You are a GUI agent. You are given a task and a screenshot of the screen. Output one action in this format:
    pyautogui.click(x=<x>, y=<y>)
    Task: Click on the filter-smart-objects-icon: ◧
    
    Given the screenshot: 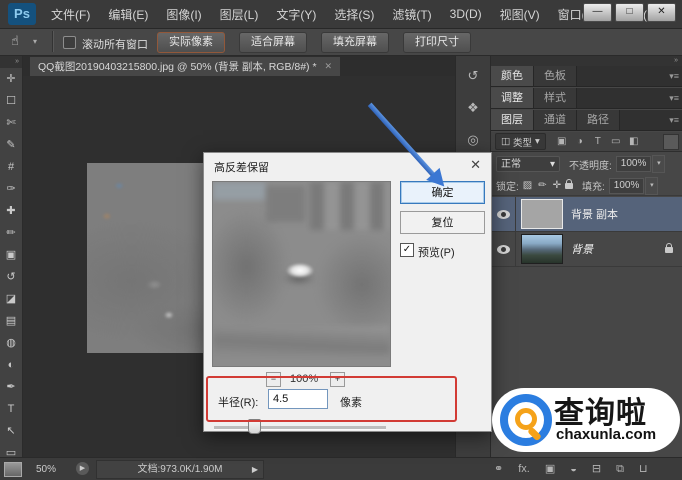 What is the action you would take?
    pyautogui.click(x=634, y=141)
    